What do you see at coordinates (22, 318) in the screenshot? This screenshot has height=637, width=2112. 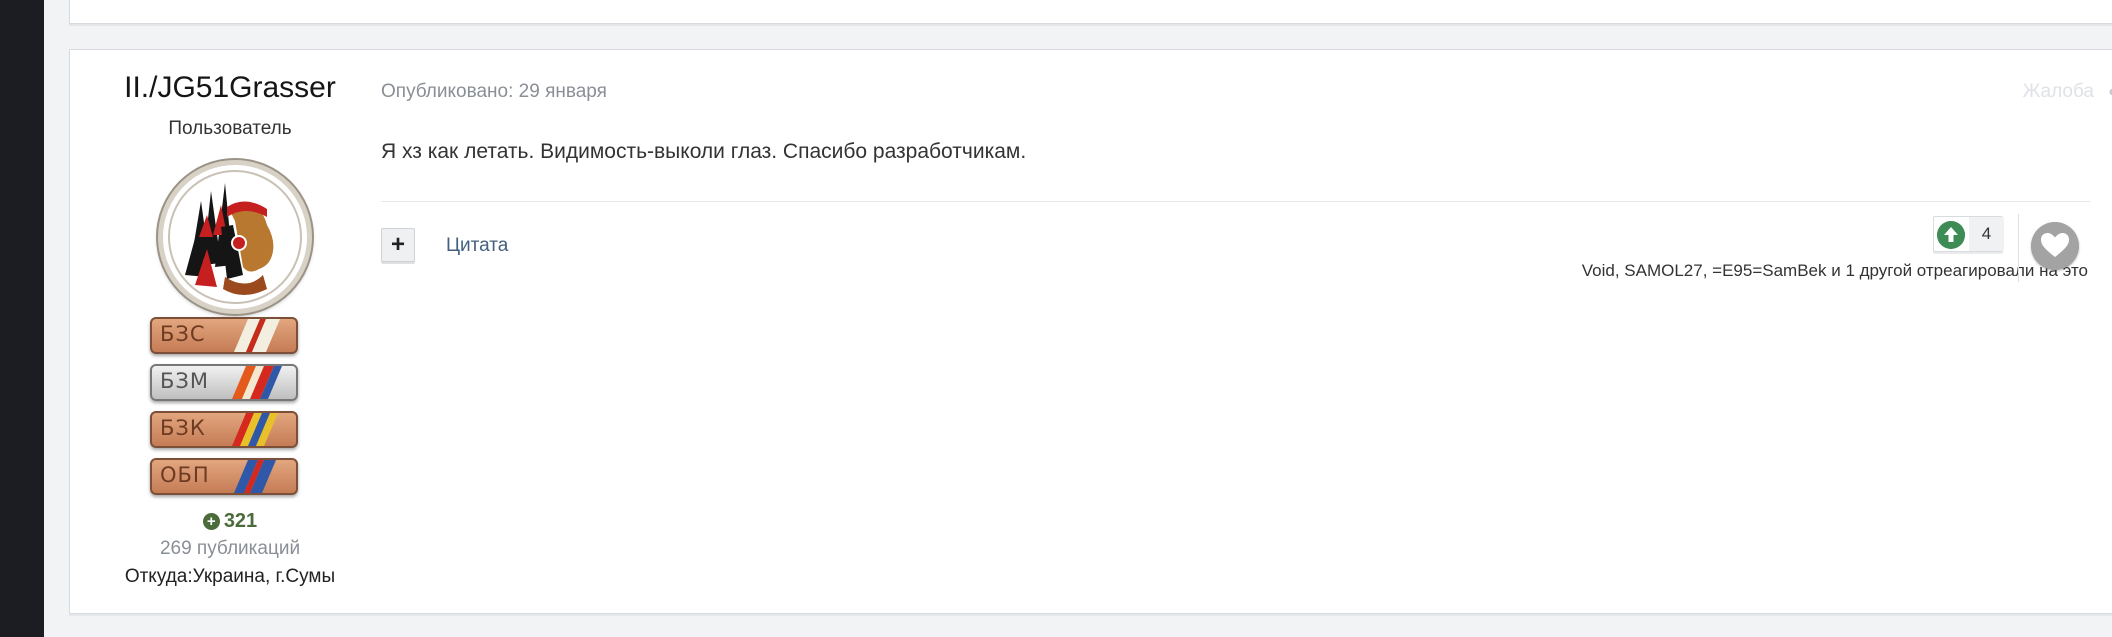 I see `left-rail` at bounding box center [22, 318].